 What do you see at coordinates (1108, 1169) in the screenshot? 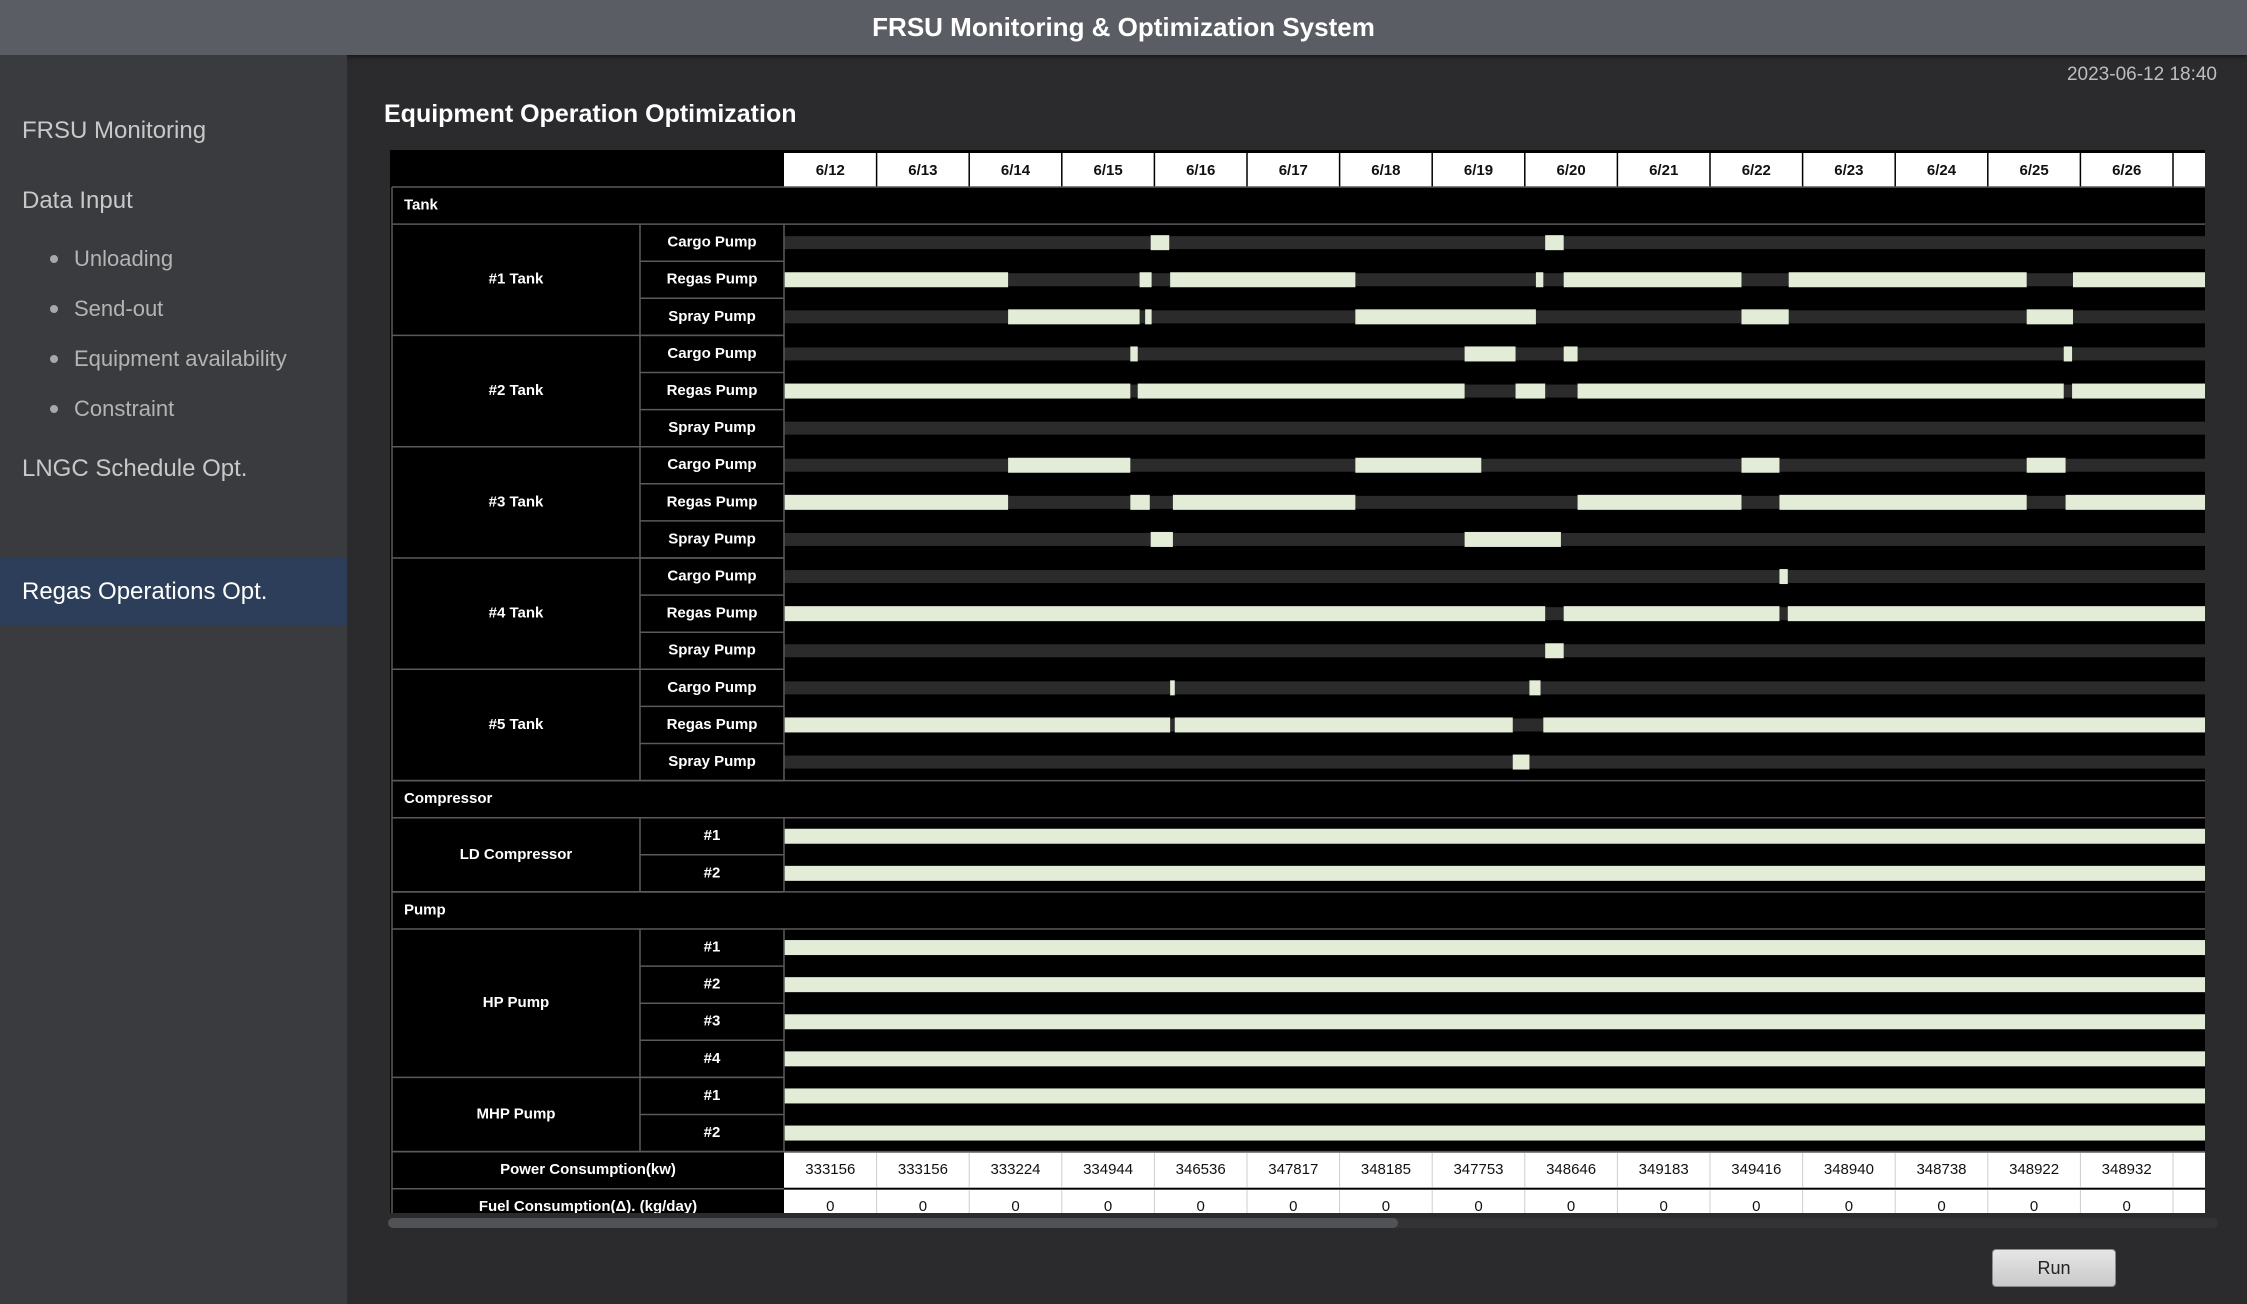
I see `summary-value-cell: 334944` at bounding box center [1108, 1169].